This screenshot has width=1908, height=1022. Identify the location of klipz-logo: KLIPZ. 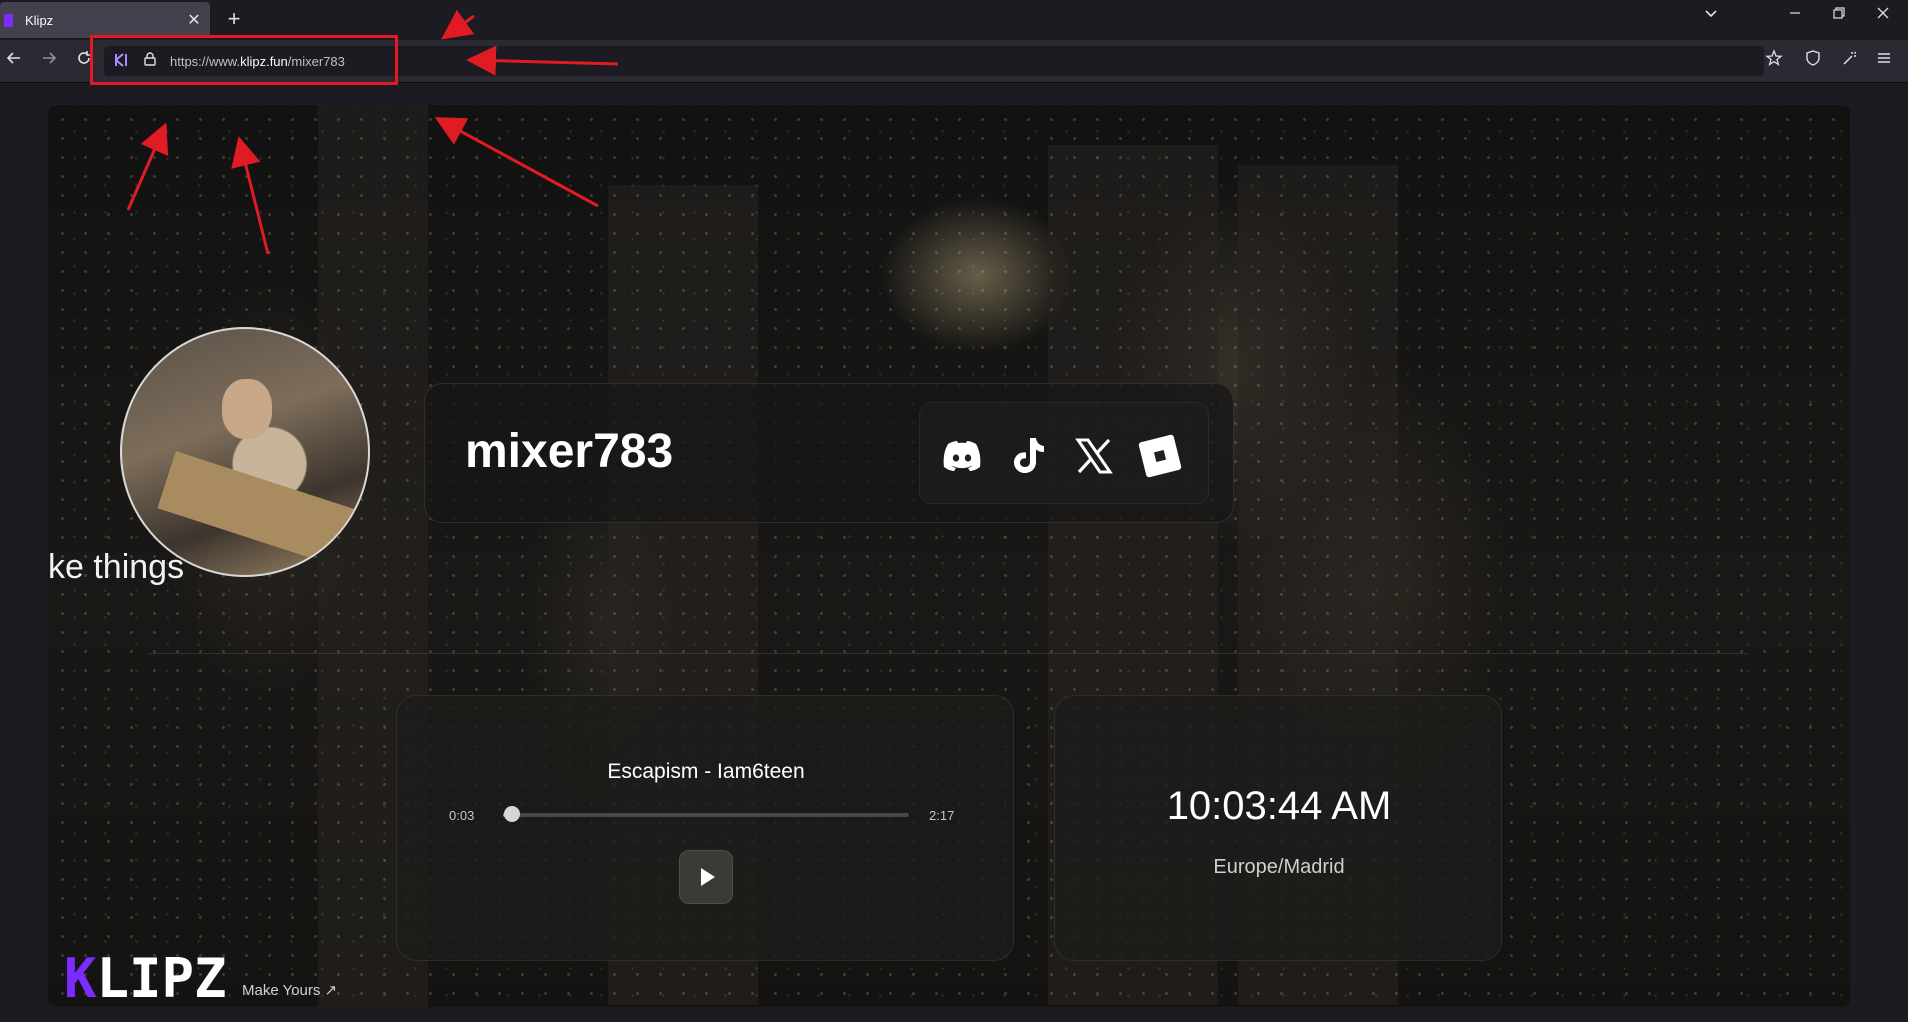
(149, 977).